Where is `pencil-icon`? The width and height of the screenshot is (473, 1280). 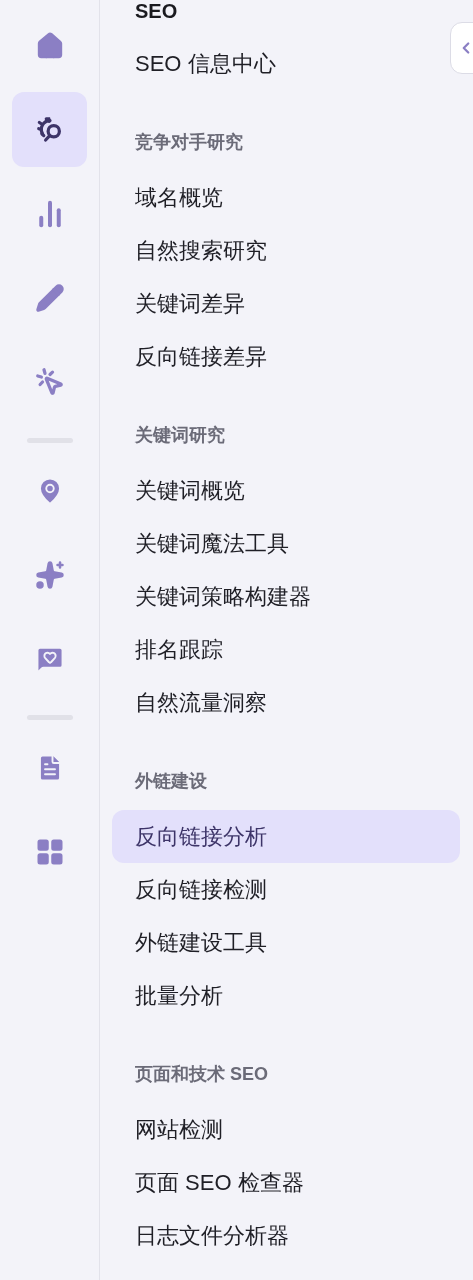
pencil-icon is located at coordinates (49, 297).